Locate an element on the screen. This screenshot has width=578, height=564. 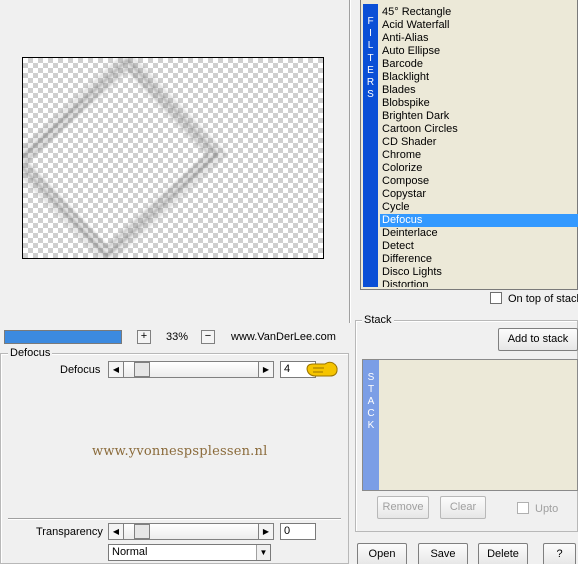
website-link: www.VanDerLee.com is located at coordinates (283, 337).